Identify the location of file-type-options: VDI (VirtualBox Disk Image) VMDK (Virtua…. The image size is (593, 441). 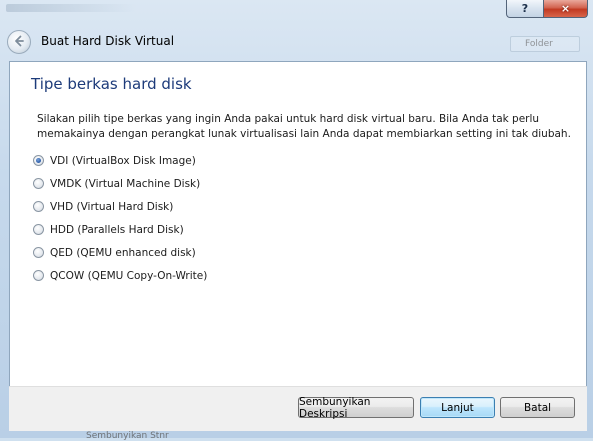
(120, 218).